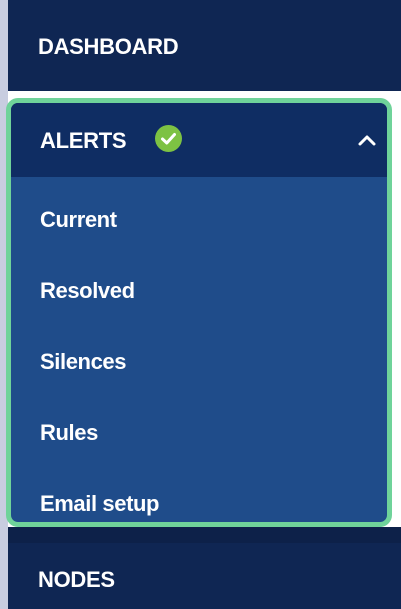  Describe the element at coordinates (204, 45) in the screenshot. I see `nav-item-dashboard: DASHBOARD` at that location.